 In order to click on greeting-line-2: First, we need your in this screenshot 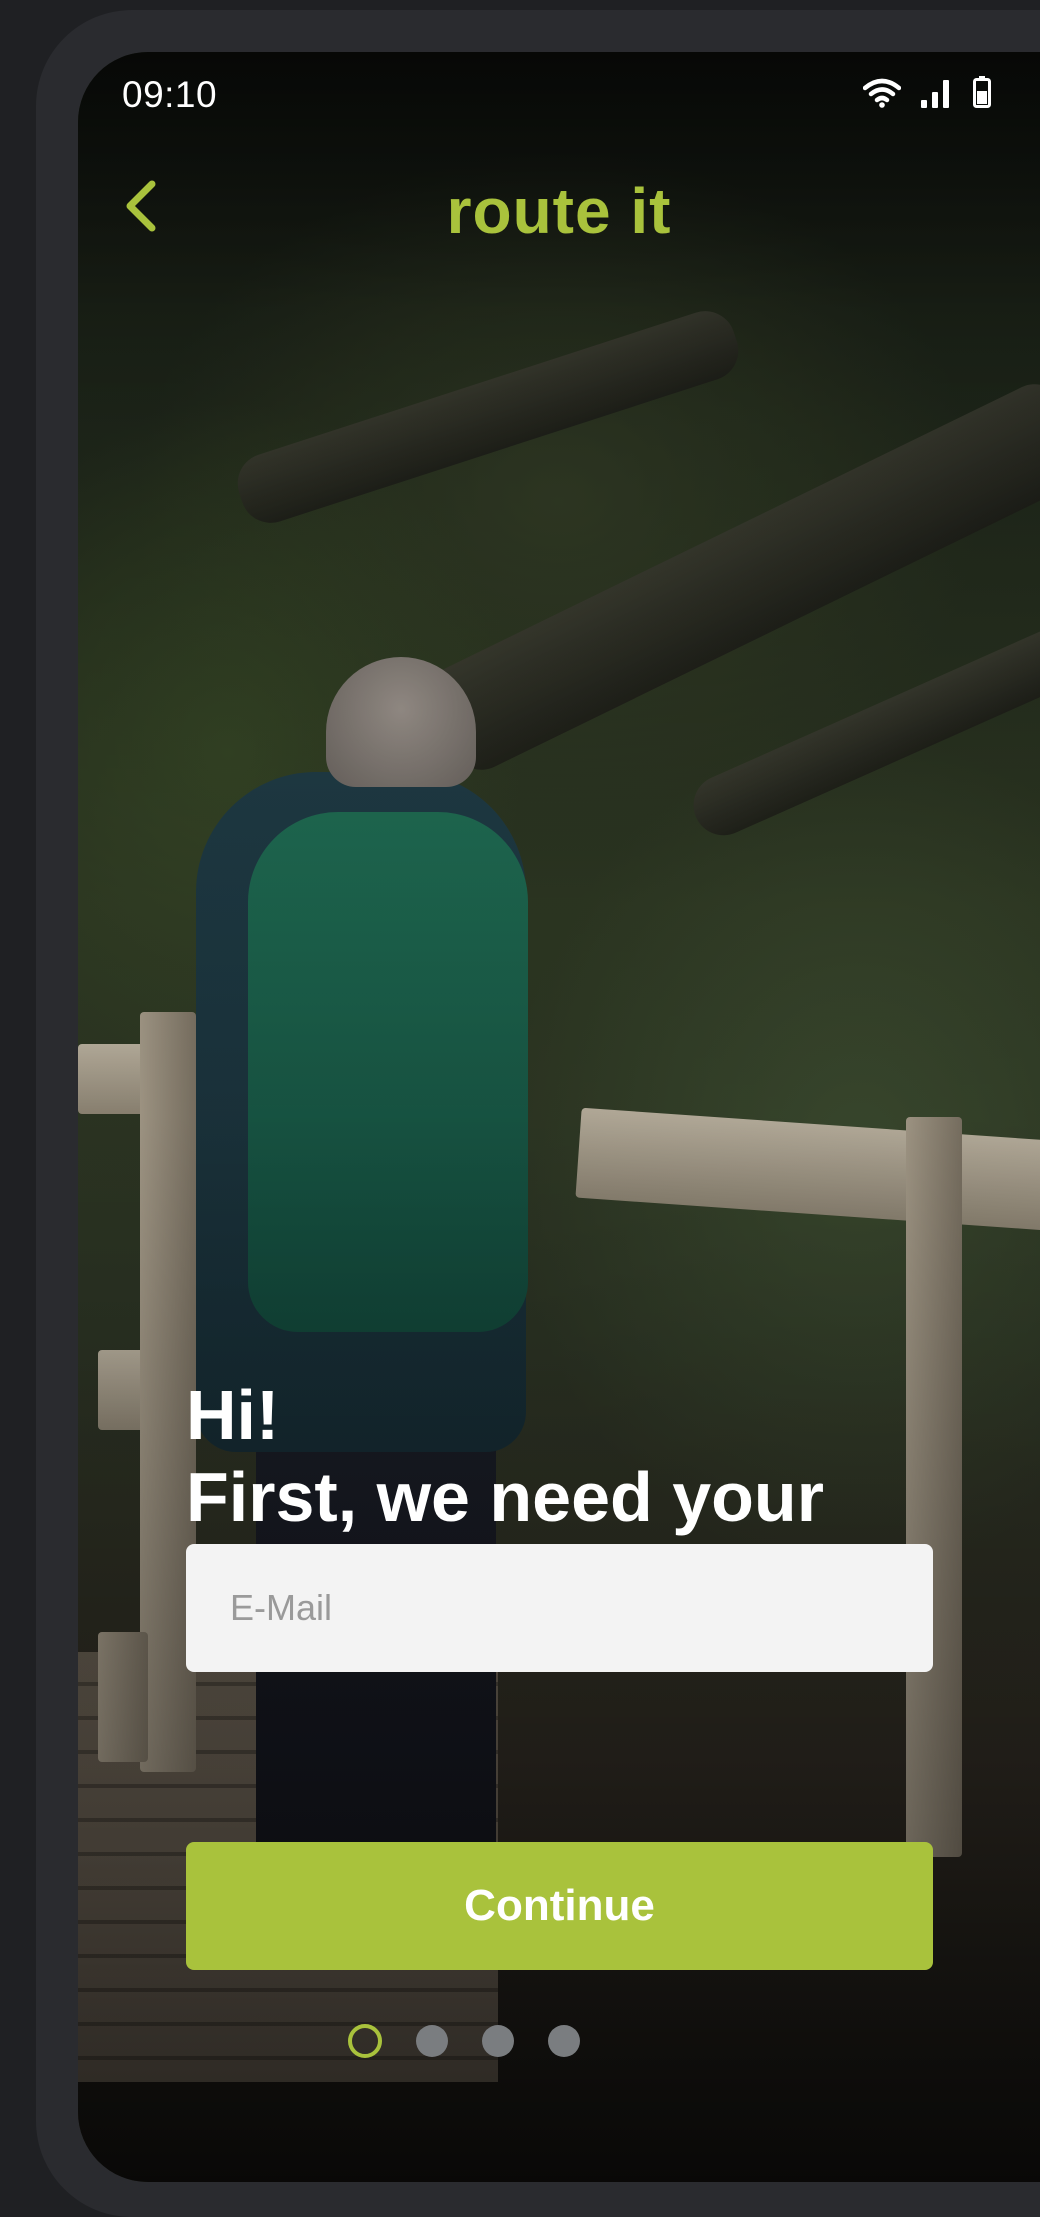, I will do `click(505, 1497)`.